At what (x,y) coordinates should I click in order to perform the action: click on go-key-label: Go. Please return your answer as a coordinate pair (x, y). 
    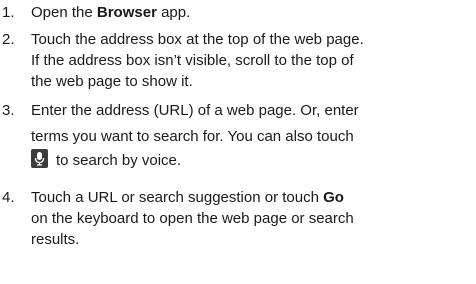
    Looking at the image, I should click on (333, 197).